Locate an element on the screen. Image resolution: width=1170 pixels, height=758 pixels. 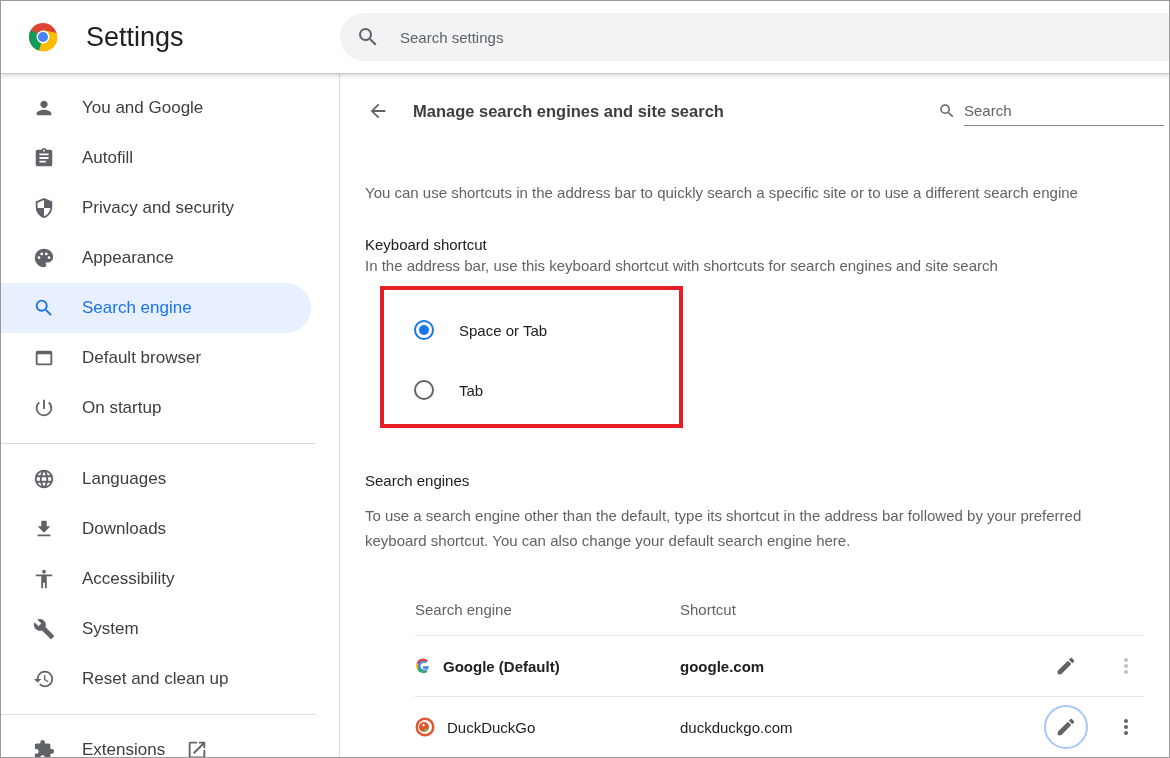
sidebar-item: Languages is located at coordinates (156, 479).